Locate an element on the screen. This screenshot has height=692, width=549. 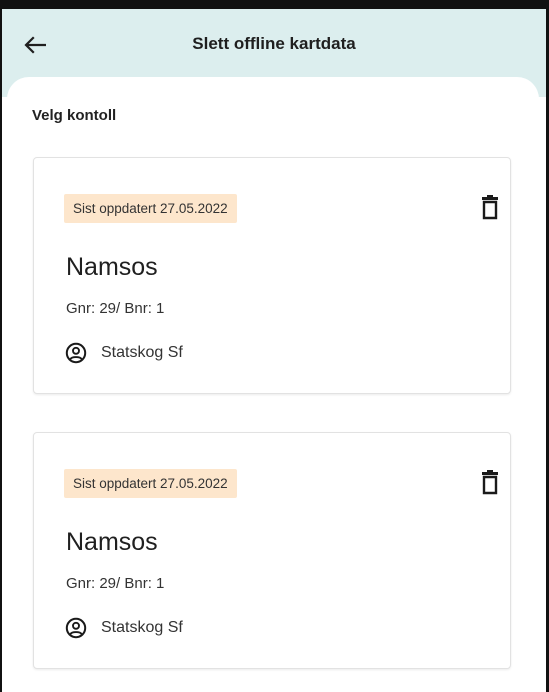
section-label: Velg kontoll is located at coordinates (74, 115).